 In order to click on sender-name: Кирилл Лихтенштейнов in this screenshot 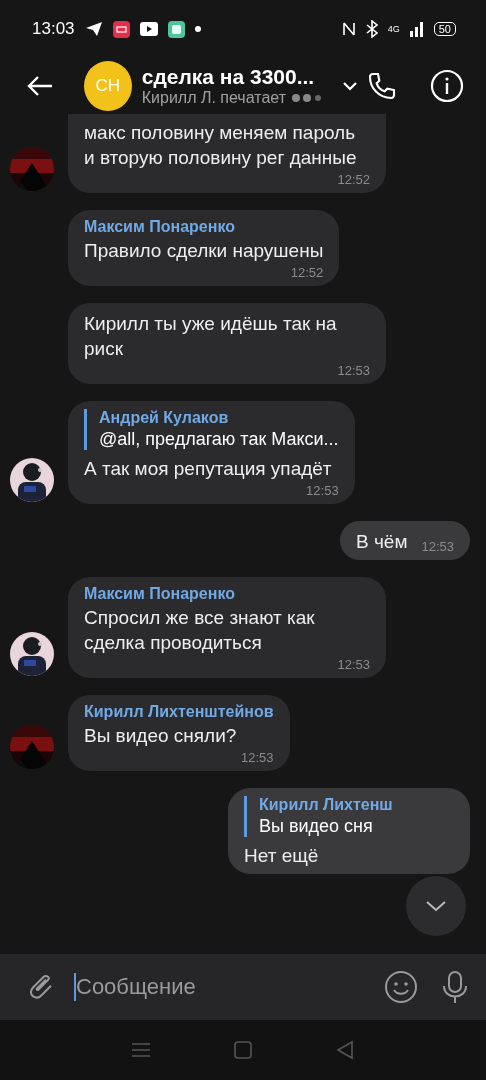, I will do `click(179, 712)`.